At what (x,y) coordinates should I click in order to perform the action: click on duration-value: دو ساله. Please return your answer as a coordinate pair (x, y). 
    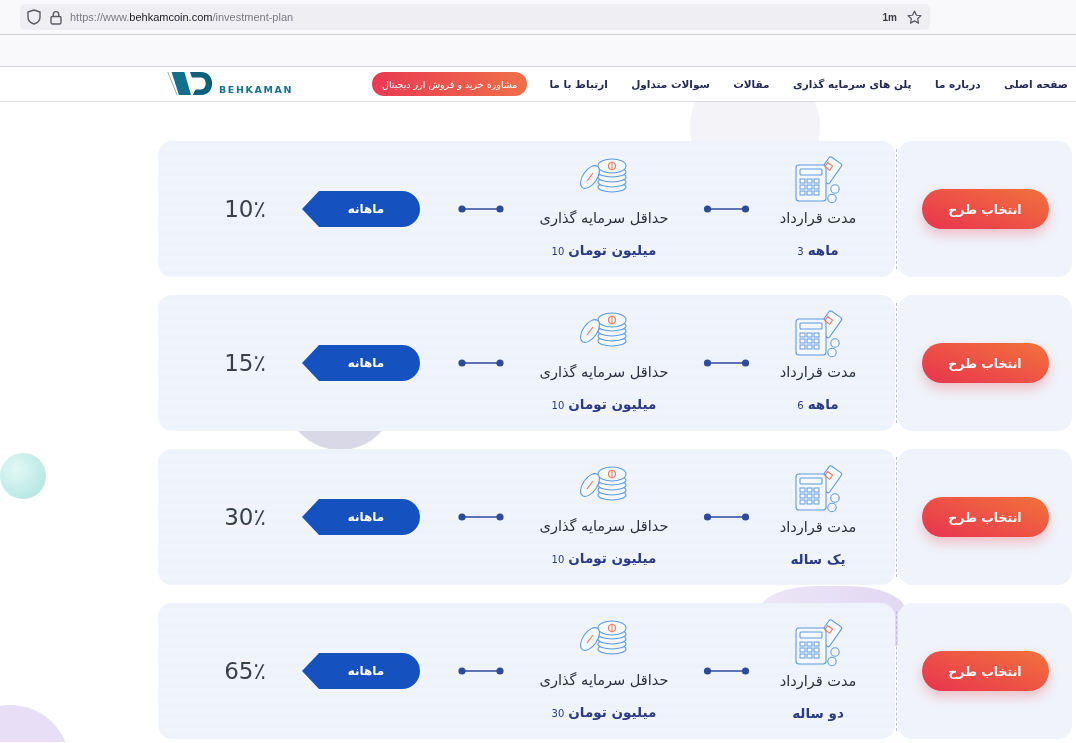
    Looking at the image, I should click on (818, 713).